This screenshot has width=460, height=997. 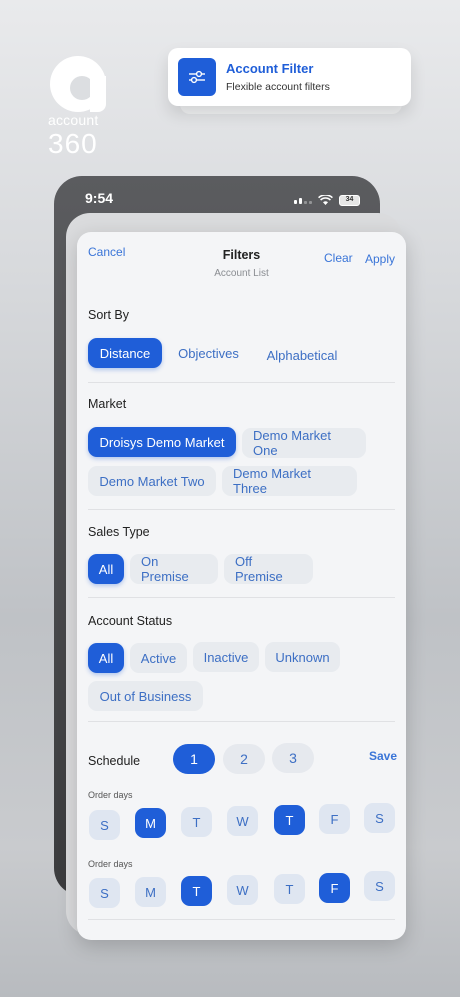 What do you see at coordinates (270, 68) in the screenshot?
I see `feature-title: Account Filter` at bounding box center [270, 68].